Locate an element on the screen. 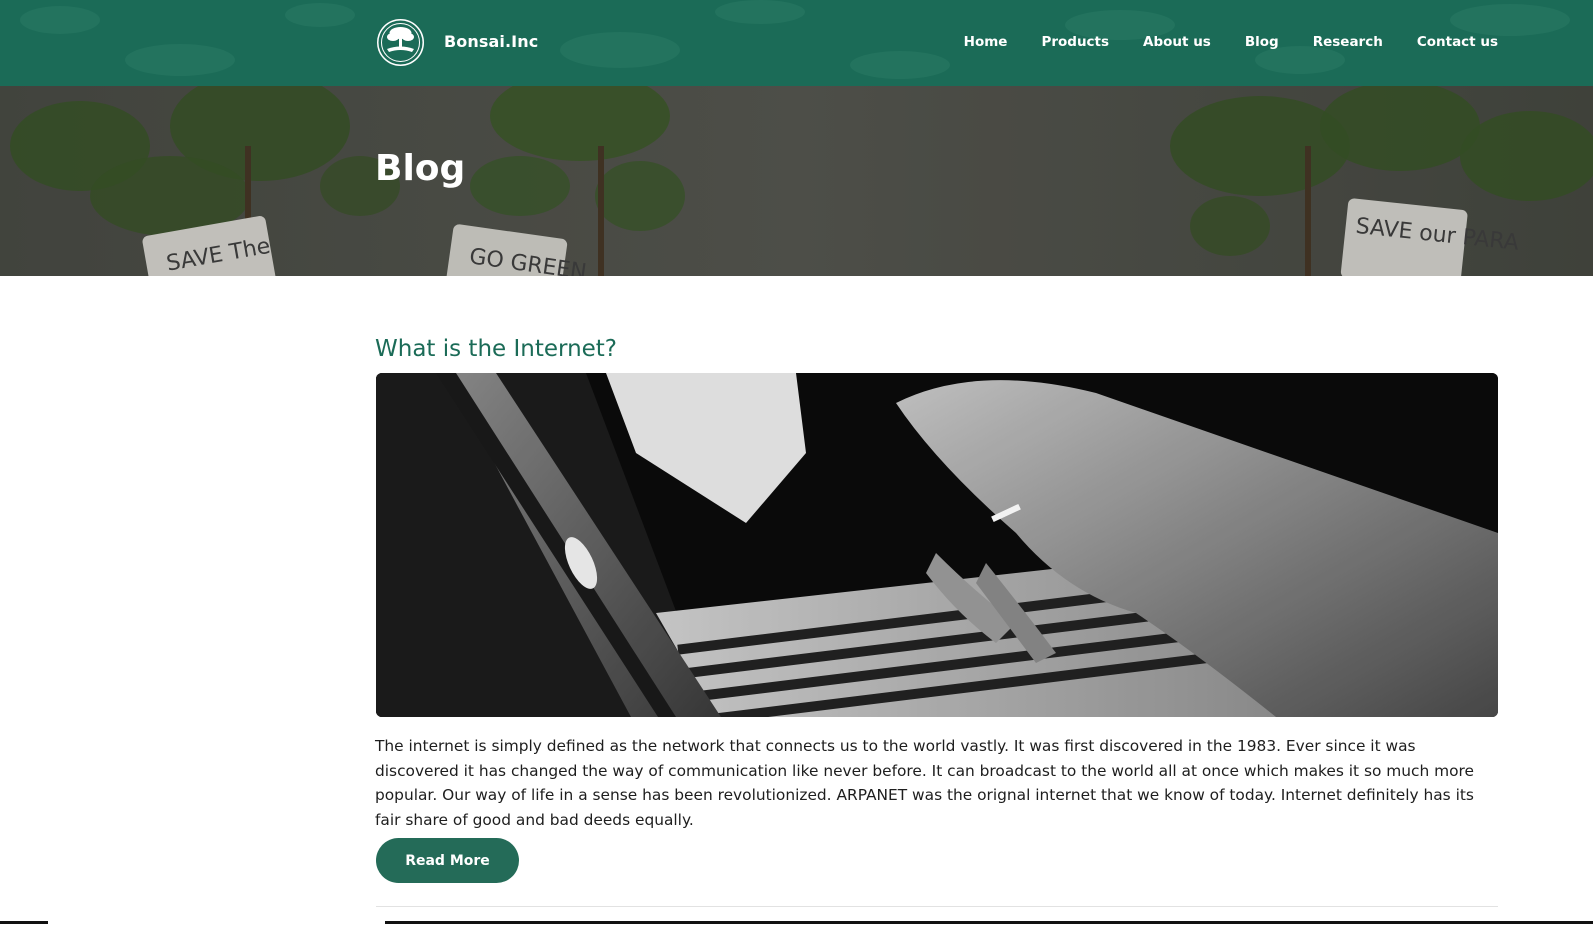  brand-name: Bonsai.Inc is located at coordinates (491, 41).